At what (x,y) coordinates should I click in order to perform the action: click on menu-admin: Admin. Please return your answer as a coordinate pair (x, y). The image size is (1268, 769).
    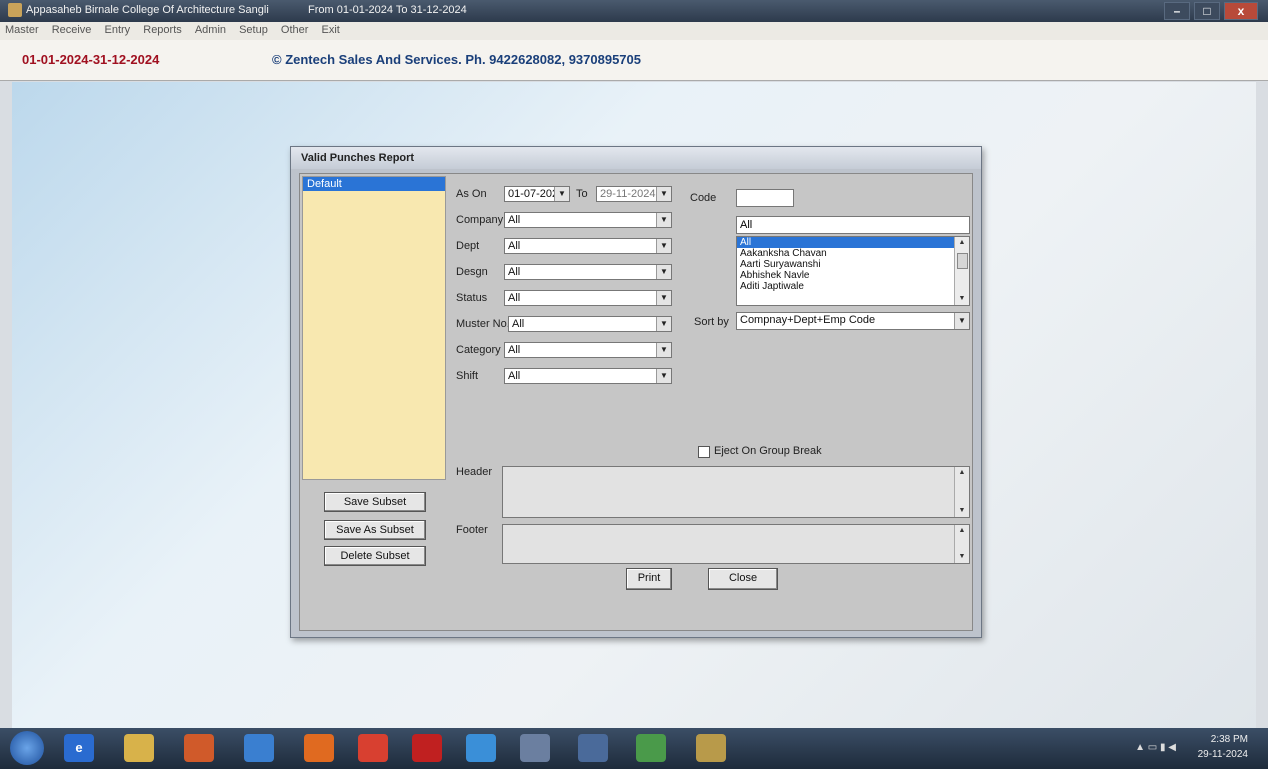
    Looking at the image, I should click on (210, 29).